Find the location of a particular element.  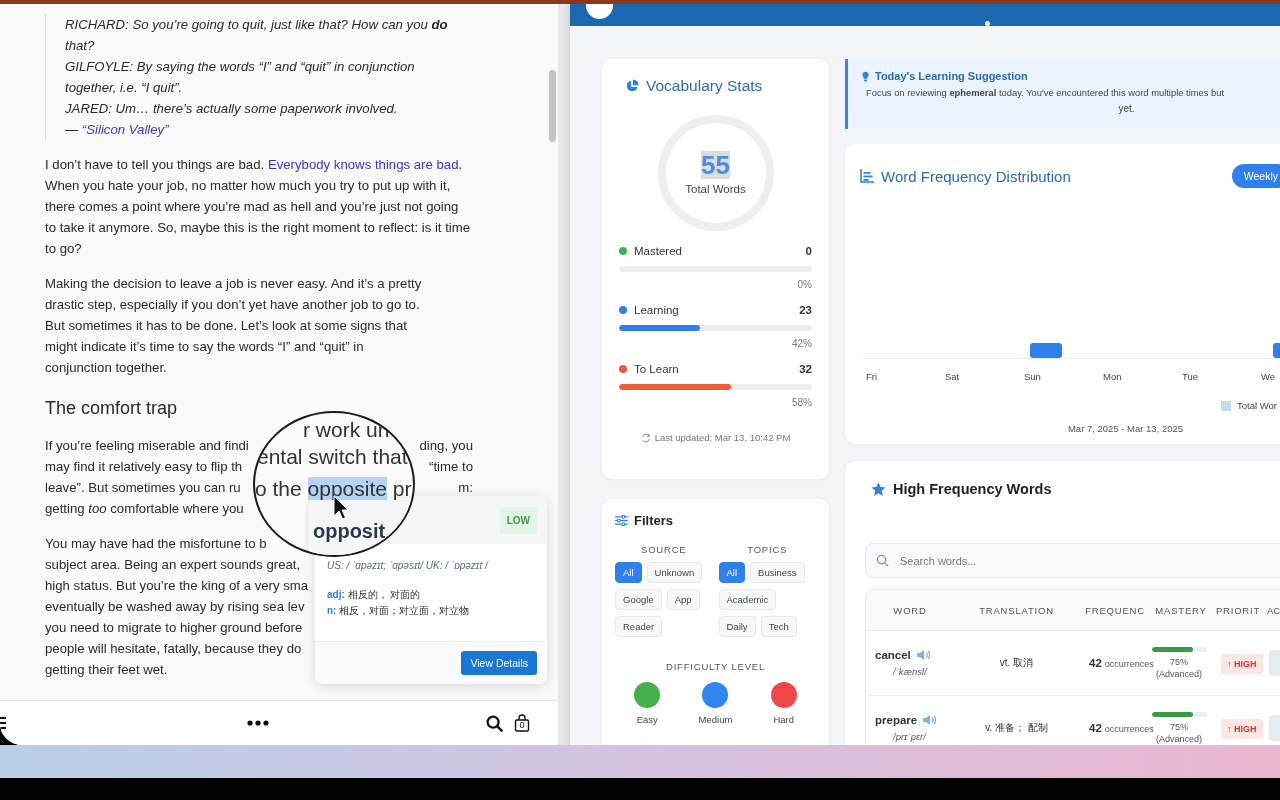

column-header: MASTERY is located at coordinates (1181, 610).